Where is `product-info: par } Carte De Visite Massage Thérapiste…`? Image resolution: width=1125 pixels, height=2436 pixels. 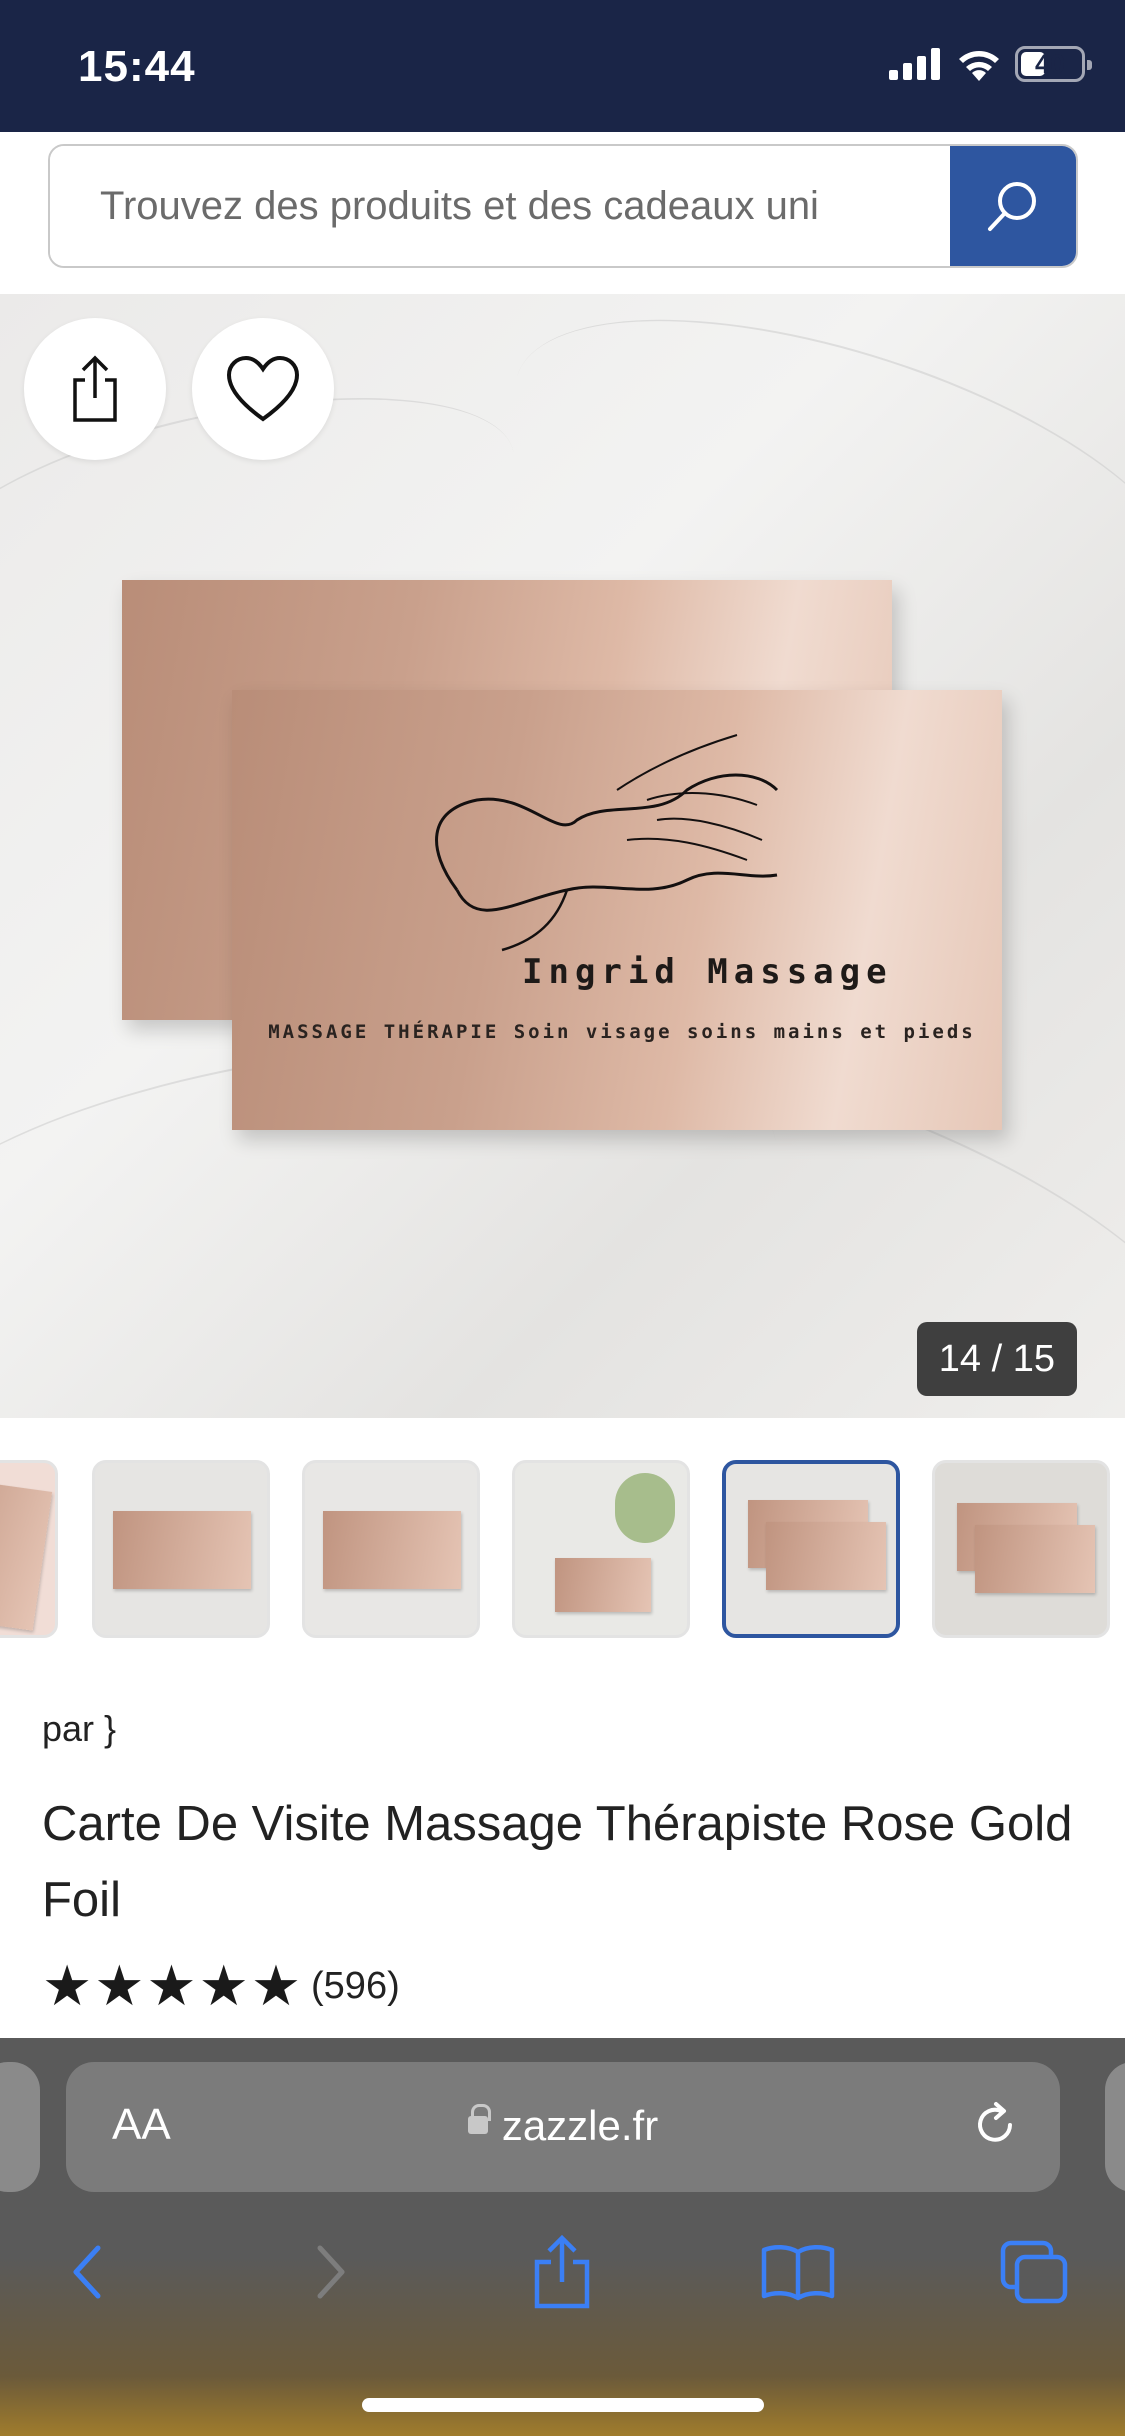
product-info: par } Carte De Visite Massage Thérapiste… is located at coordinates (562, 1863).